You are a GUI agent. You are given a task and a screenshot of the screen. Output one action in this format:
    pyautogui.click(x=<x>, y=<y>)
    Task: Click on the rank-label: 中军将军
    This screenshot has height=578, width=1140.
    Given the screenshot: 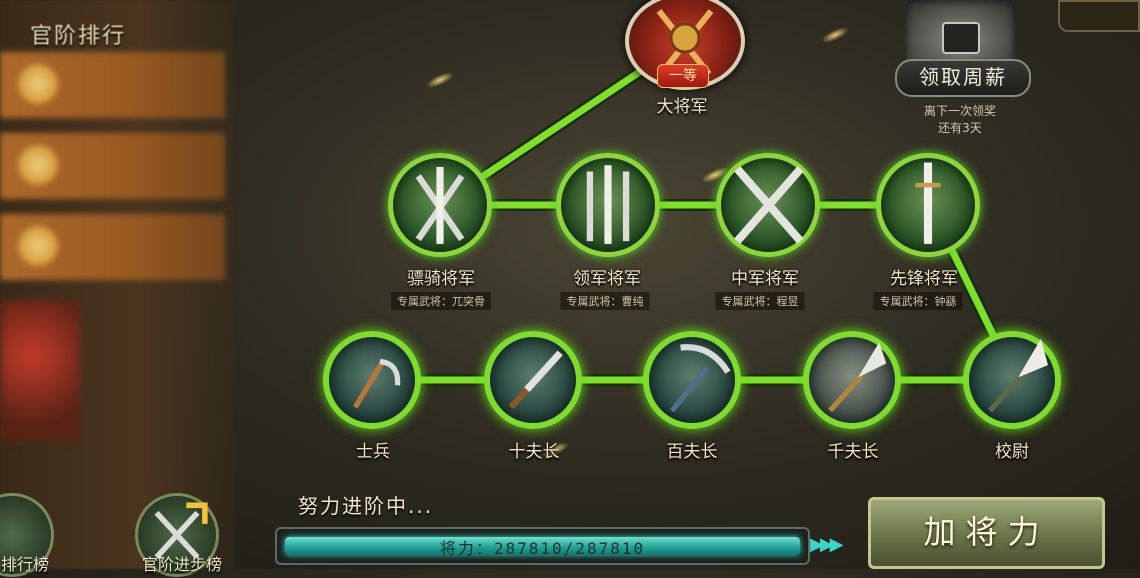 What is the action you would take?
    pyautogui.click(x=765, y=279)
    